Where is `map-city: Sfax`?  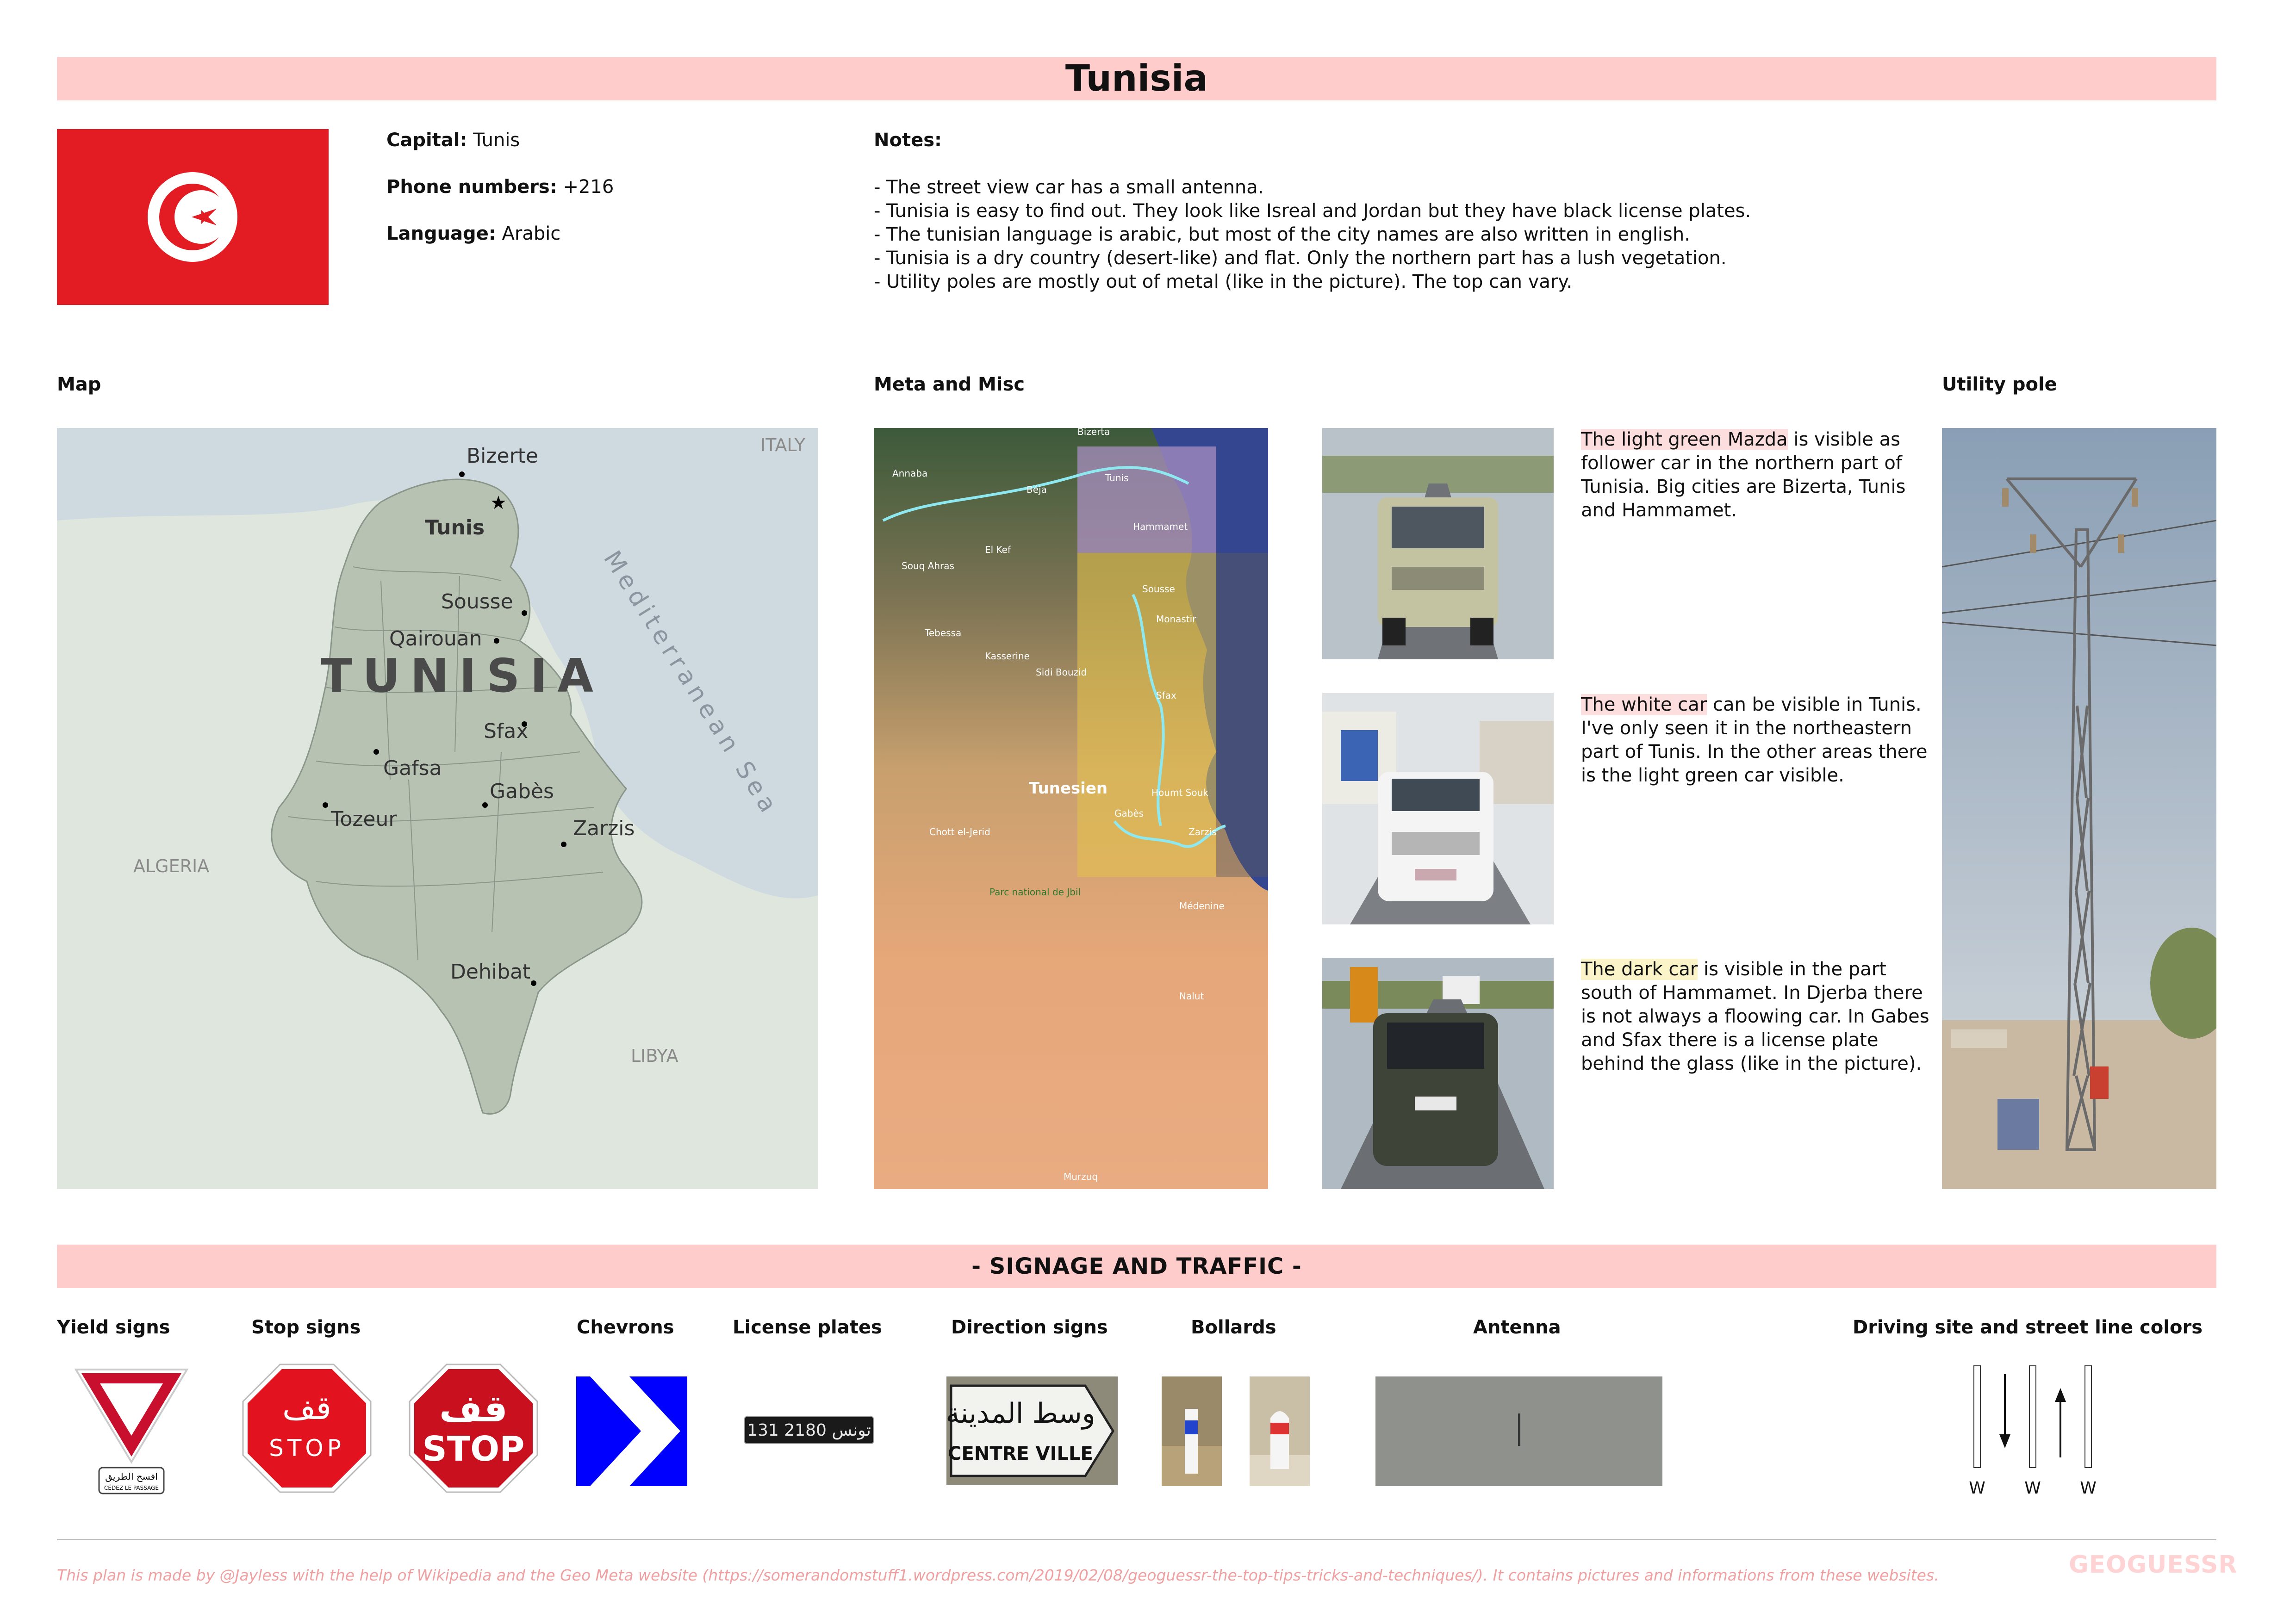 map-city: Sfax is located at coordinates (506, 731).